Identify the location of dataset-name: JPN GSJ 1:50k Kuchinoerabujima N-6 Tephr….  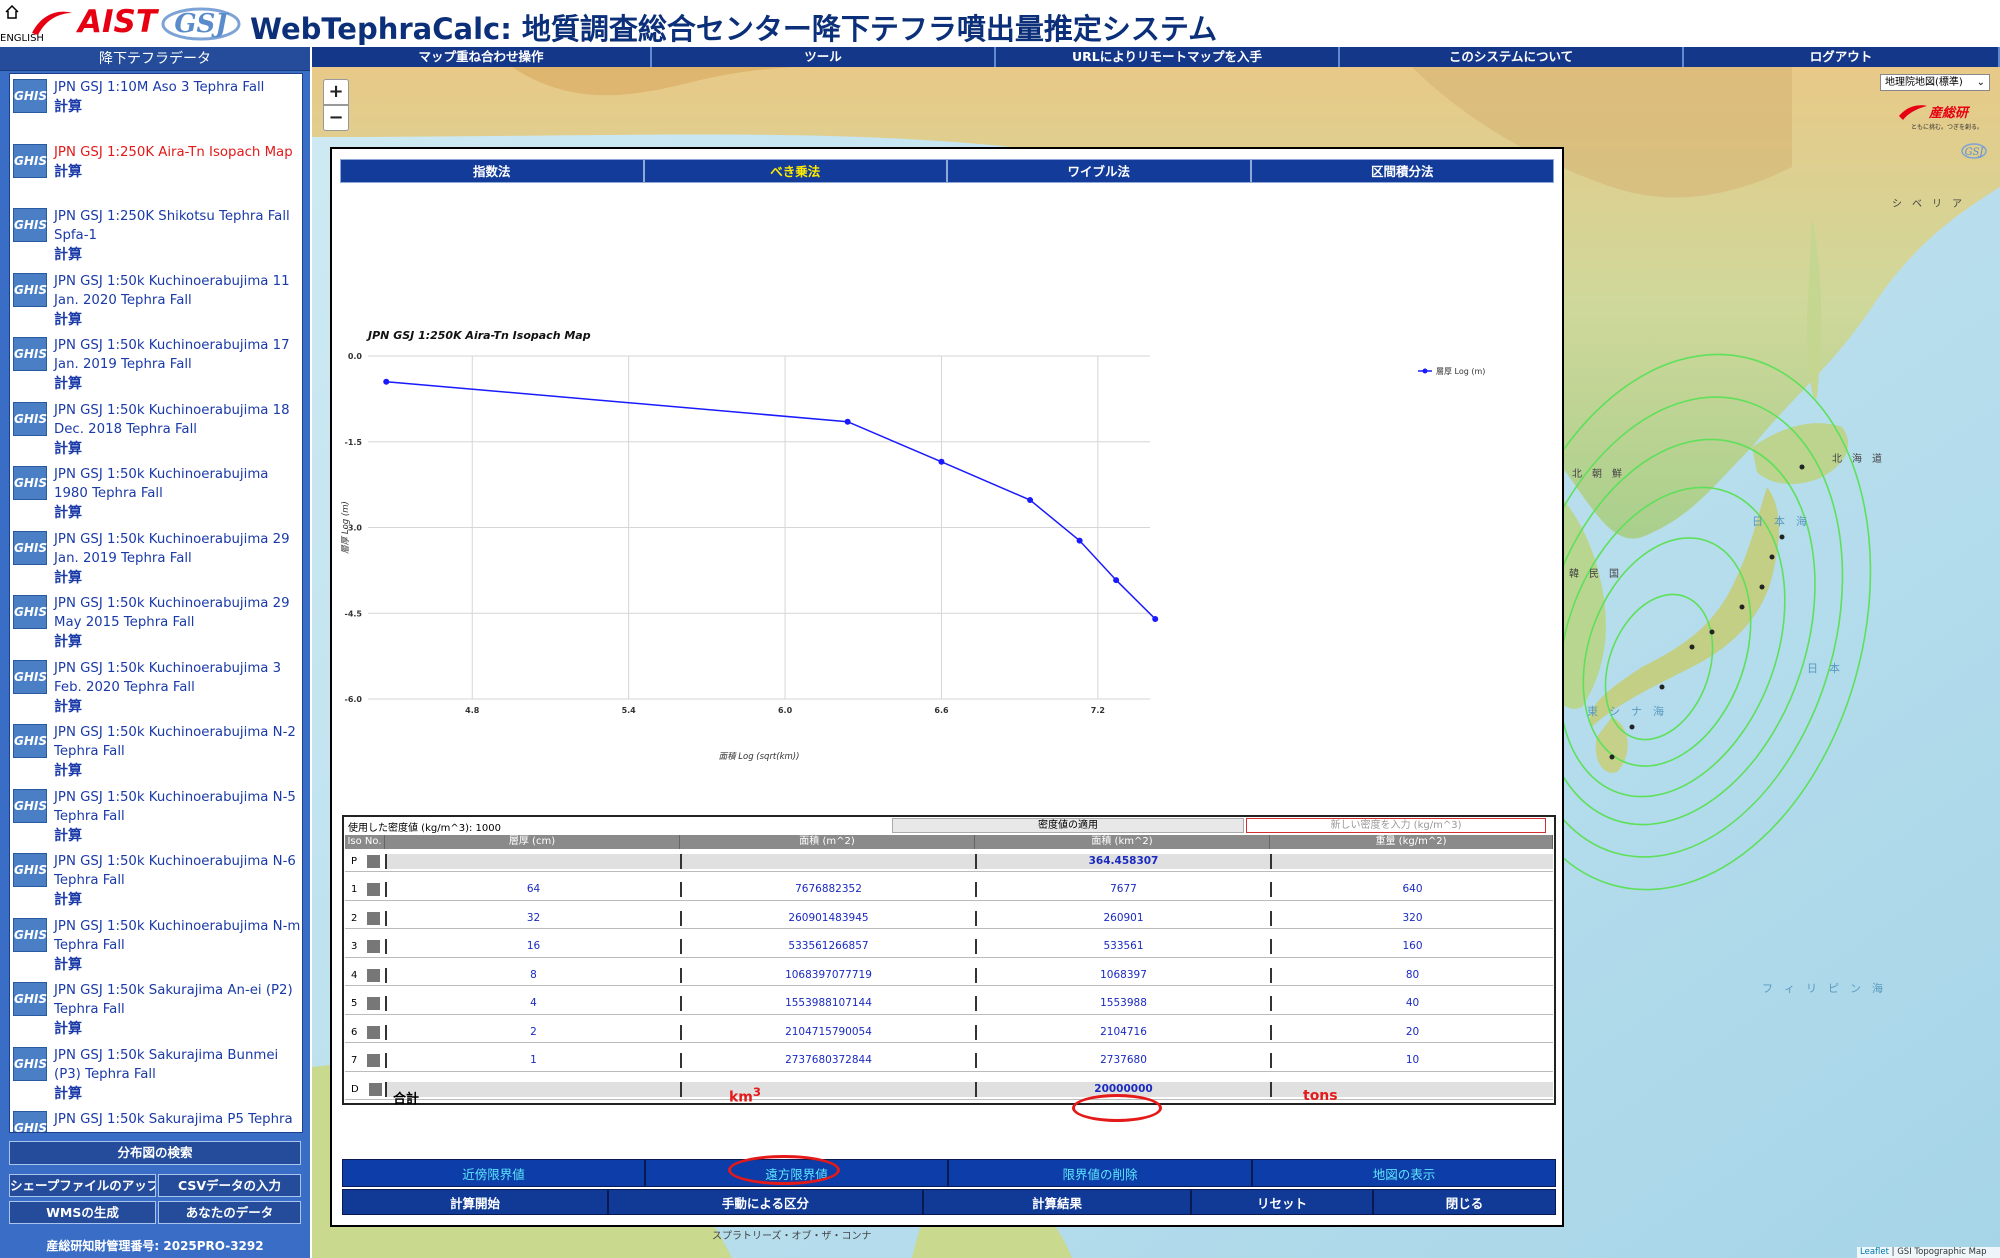
(178, 871).